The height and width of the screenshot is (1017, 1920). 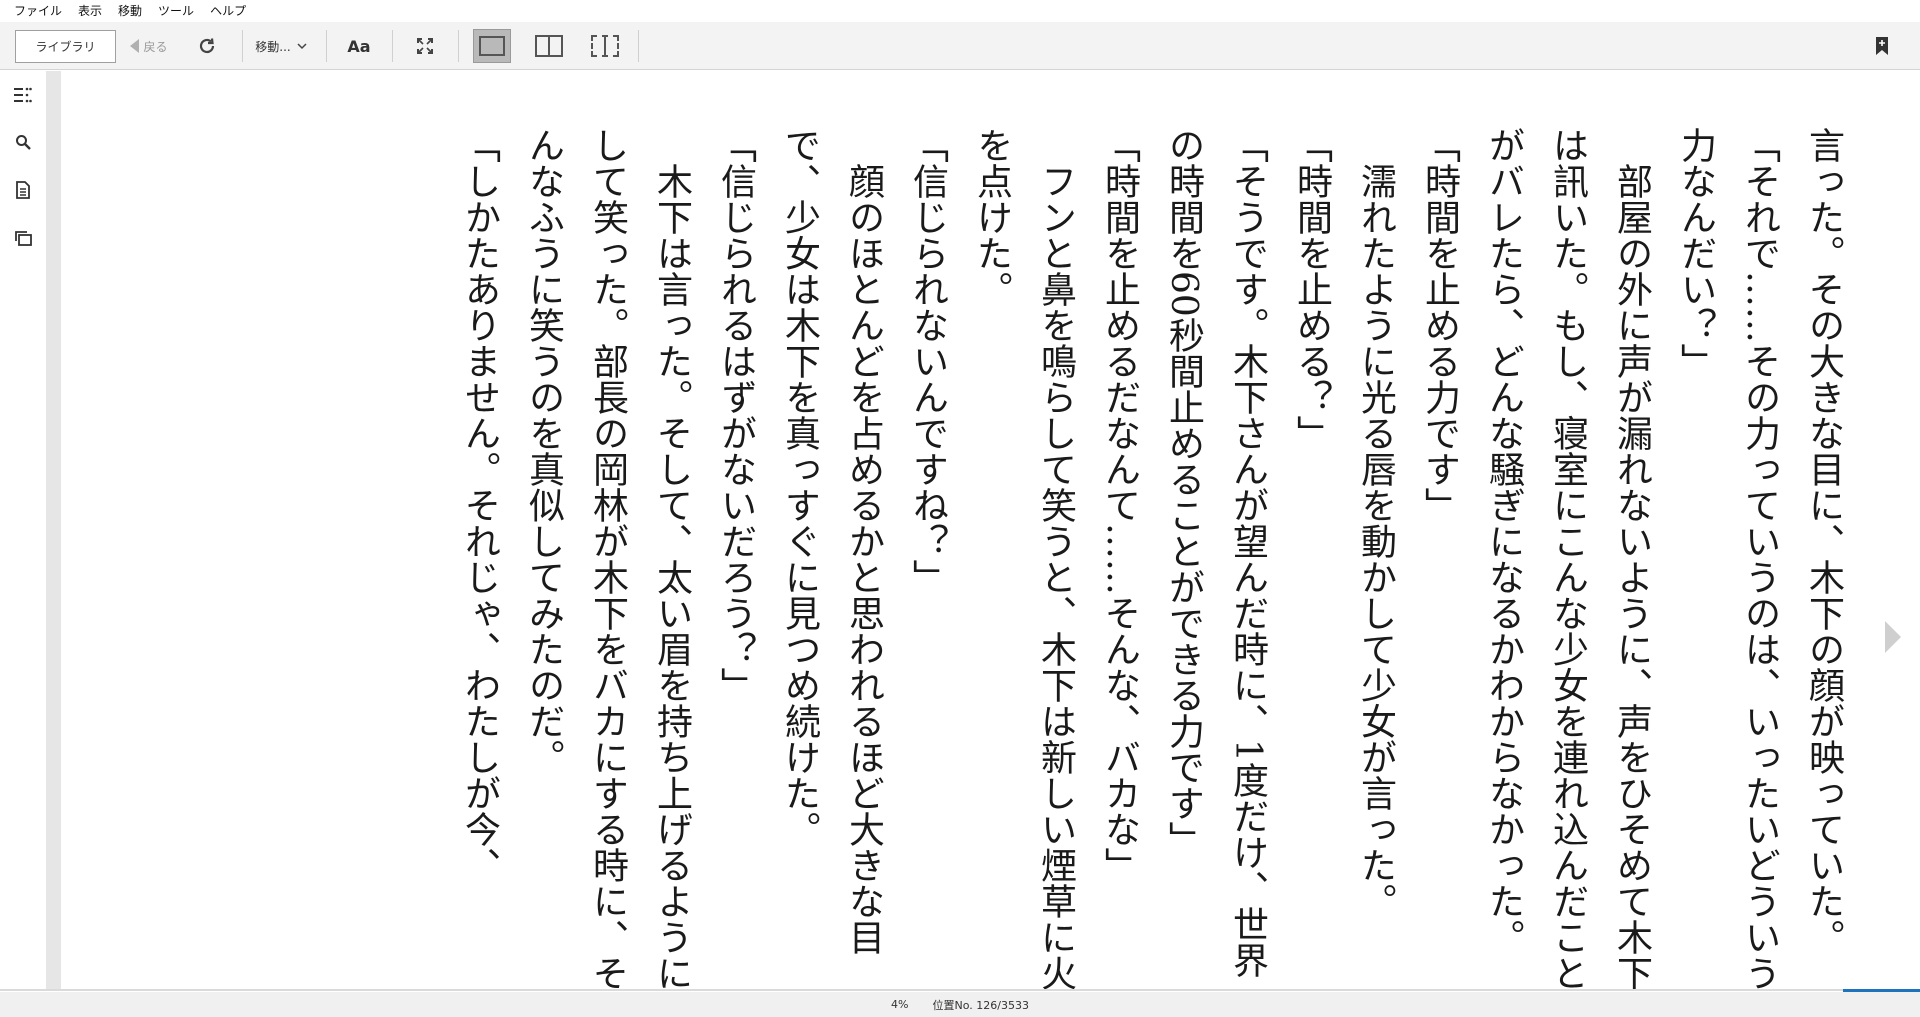 I want to click on book-paragraph: フンと鼻を鳴らして笑うと、木下は新しい煙草に火を点けた。, so click(x=1023, y=558).